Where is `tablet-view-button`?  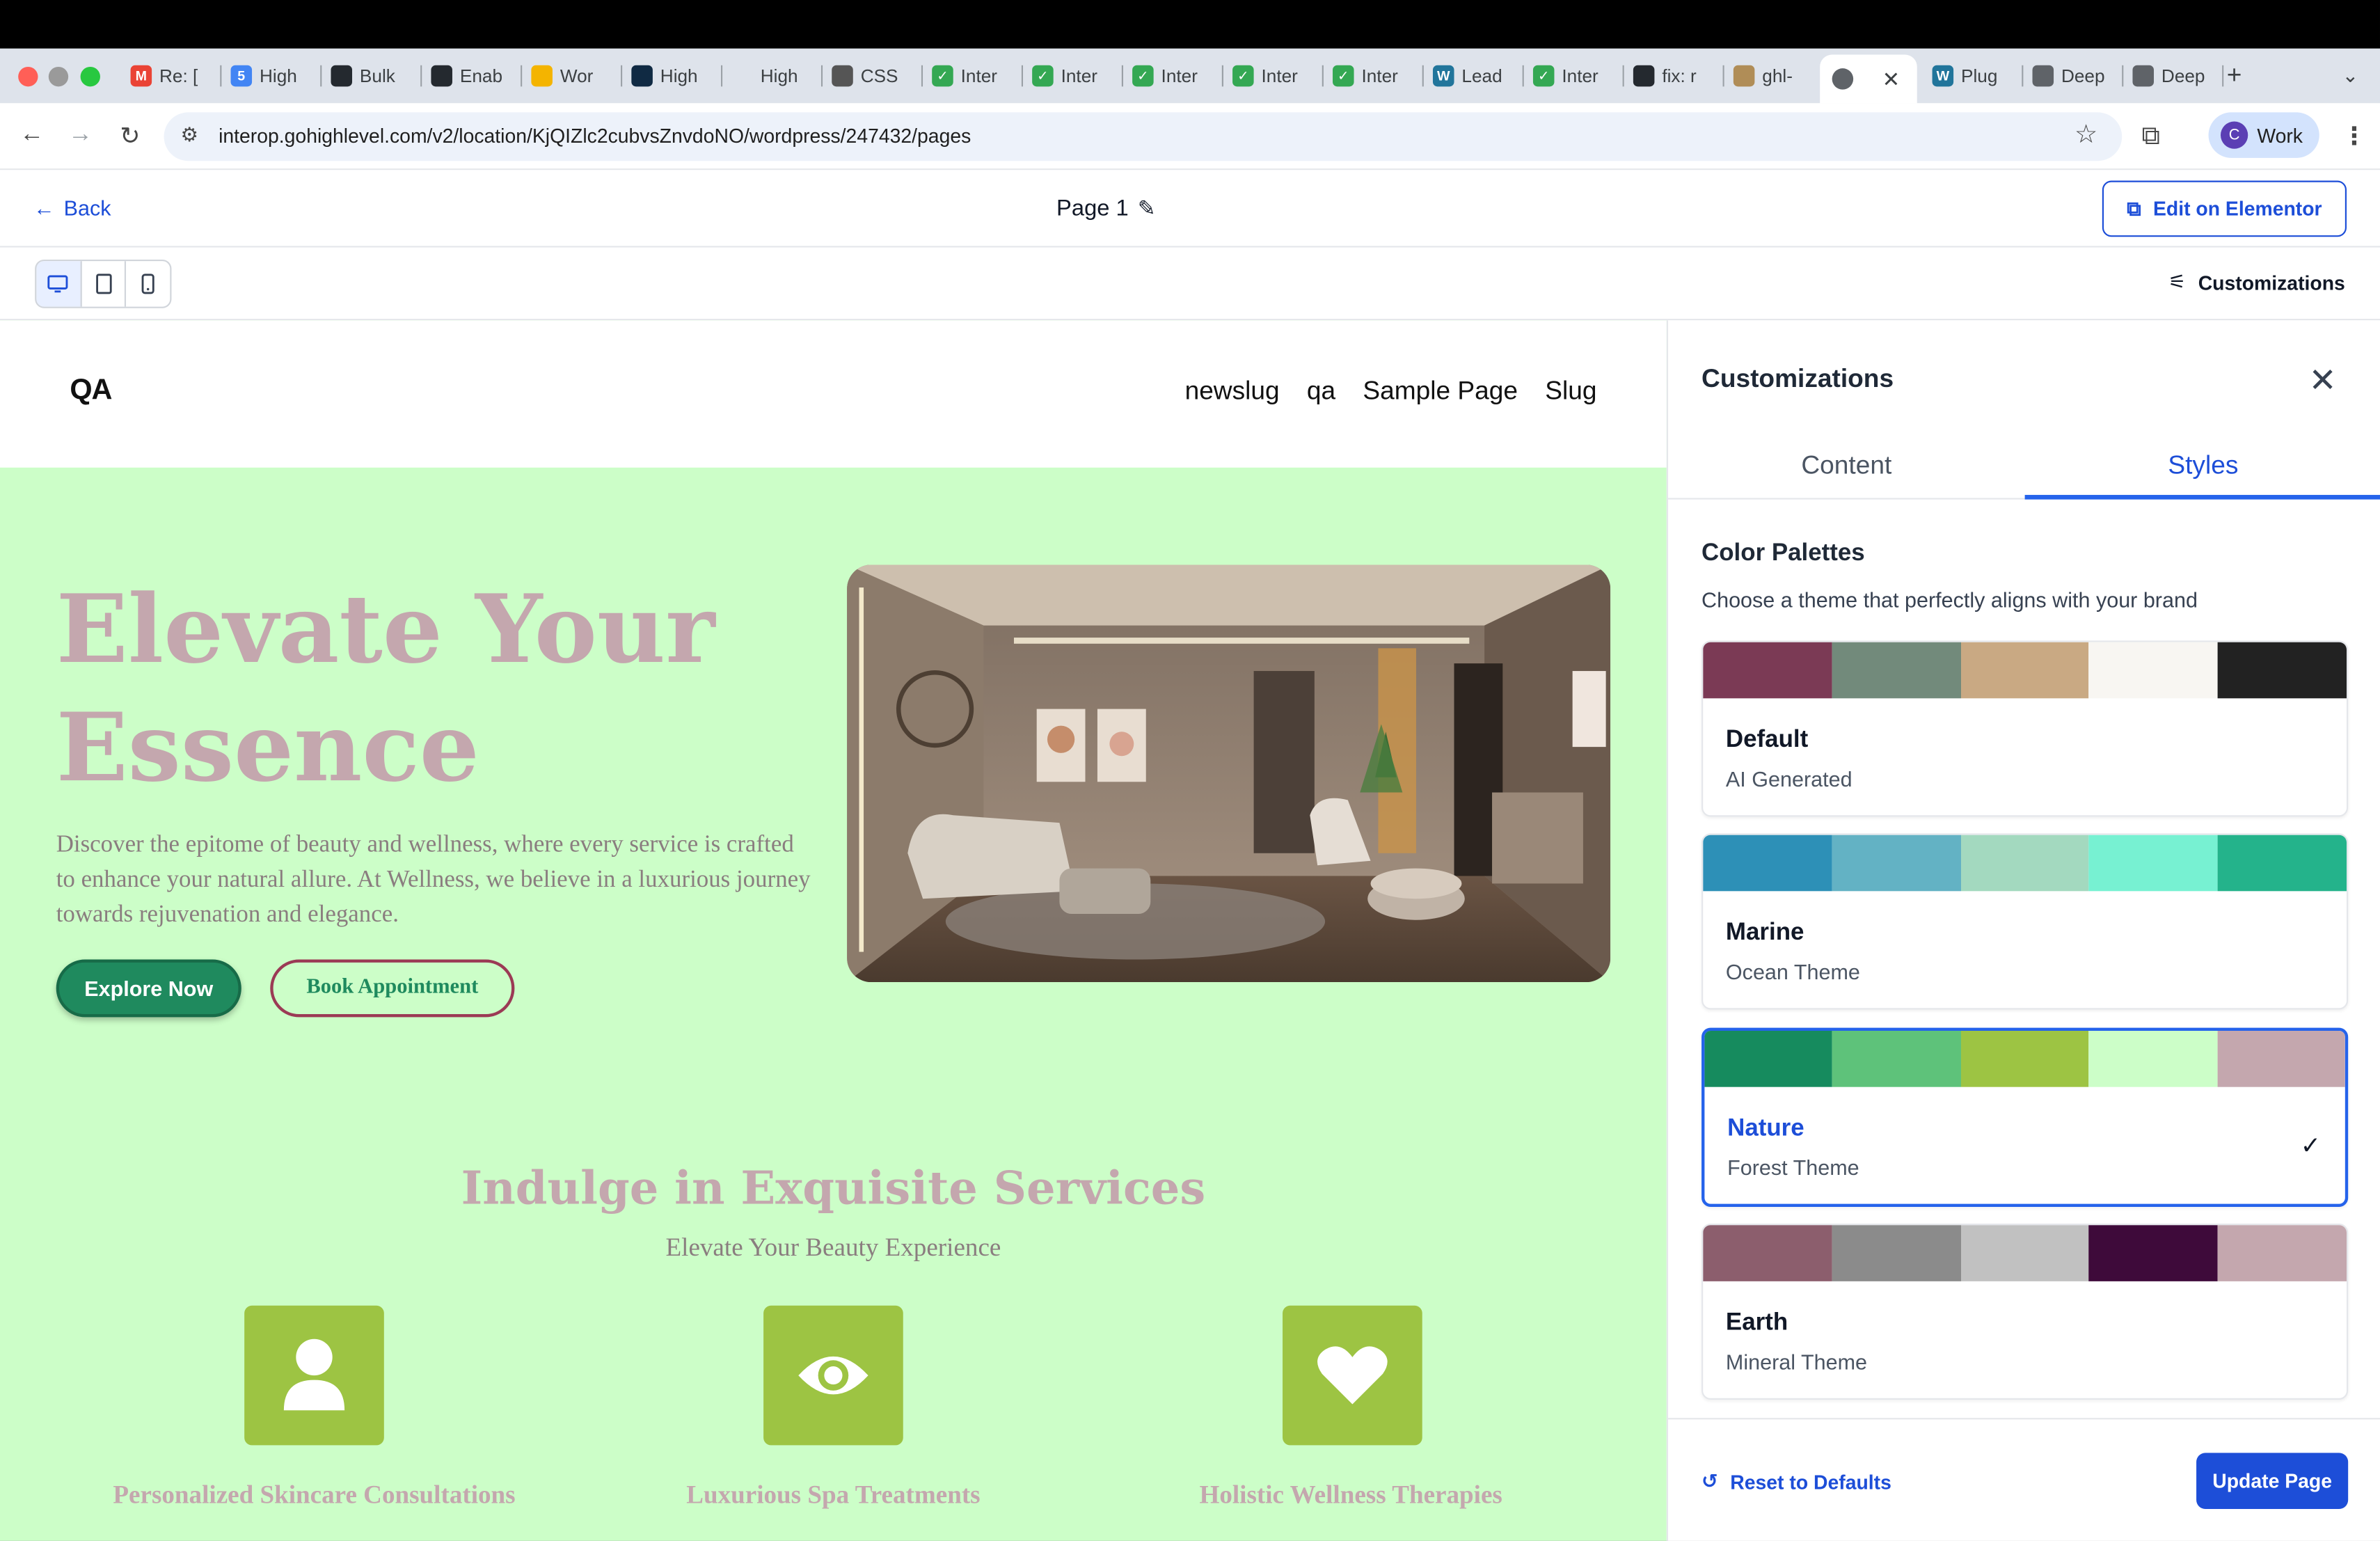 tablet-view-button is located at coordinates (104, 284).